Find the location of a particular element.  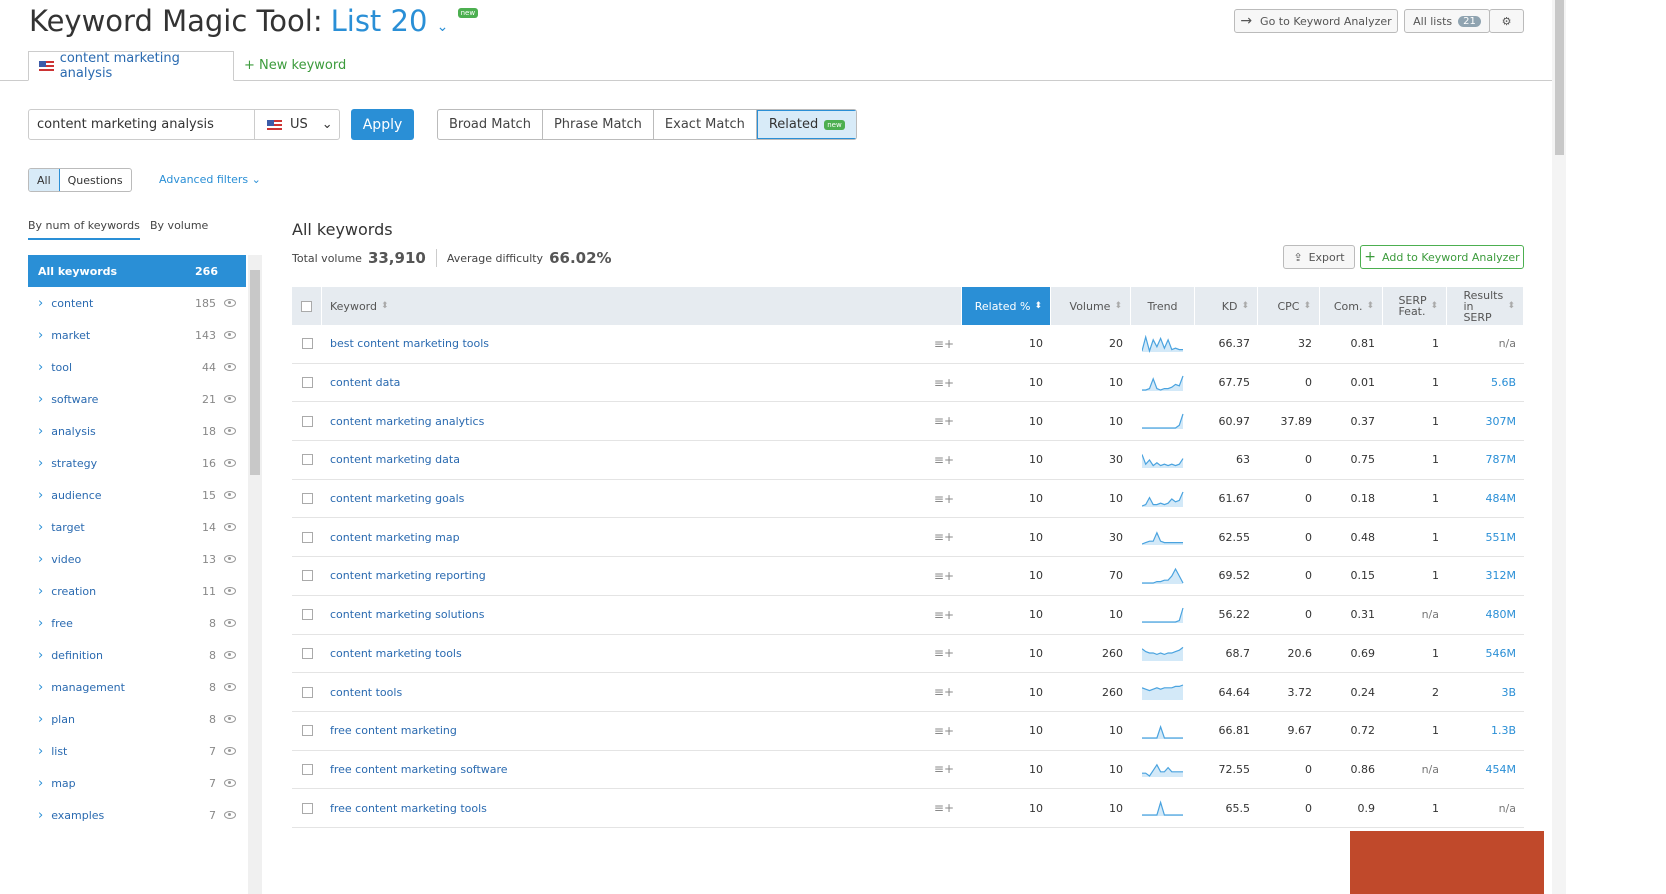

sort-by-num-tab: By num of keywords is located at coordinates (84, 229).